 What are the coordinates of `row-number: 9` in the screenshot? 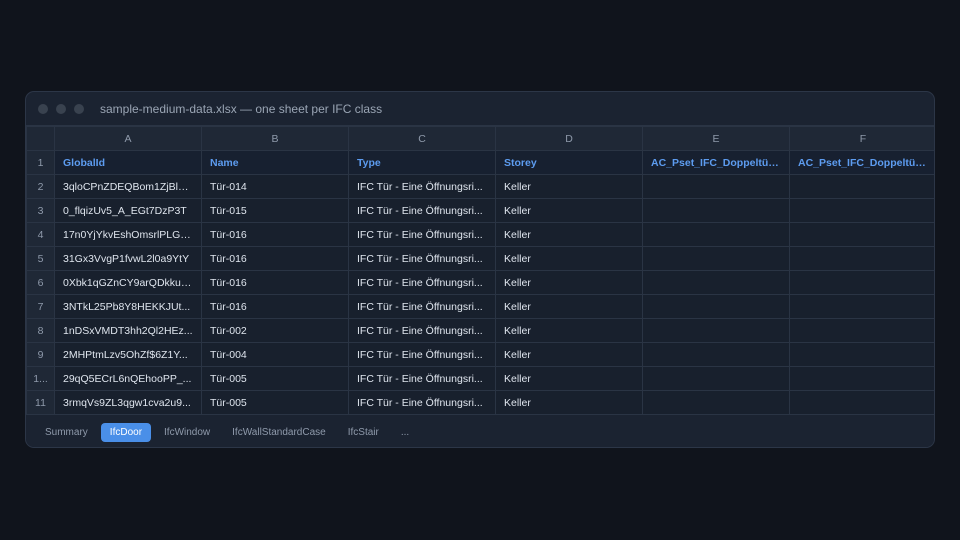 It's located at (40, 354).